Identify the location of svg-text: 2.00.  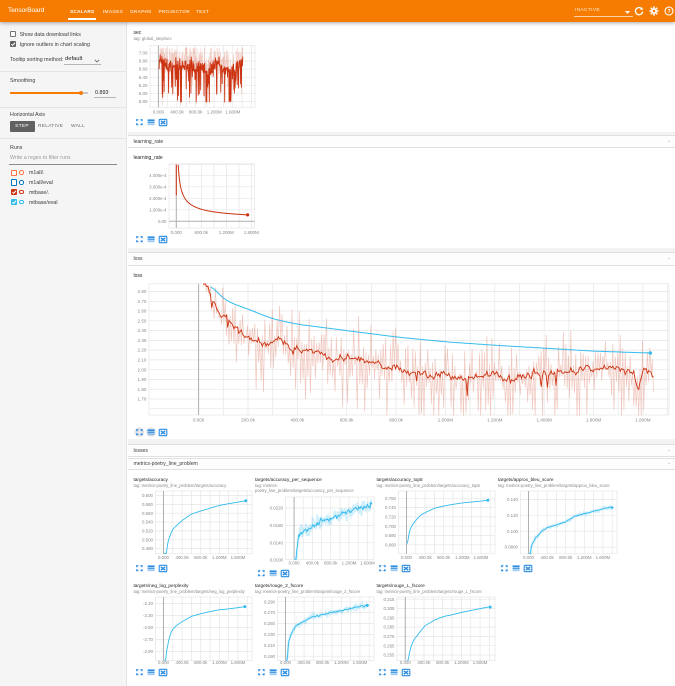
(142, 369).